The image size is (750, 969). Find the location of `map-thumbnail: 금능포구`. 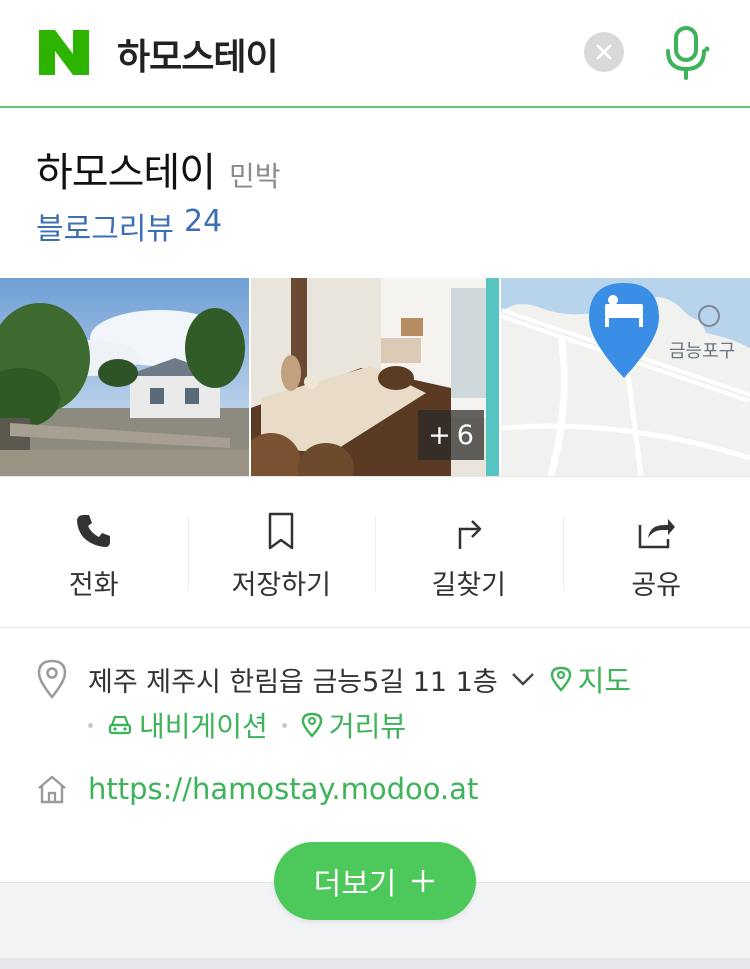

map-thumbnail: 금능포구 is located at coordinates (625, 377).